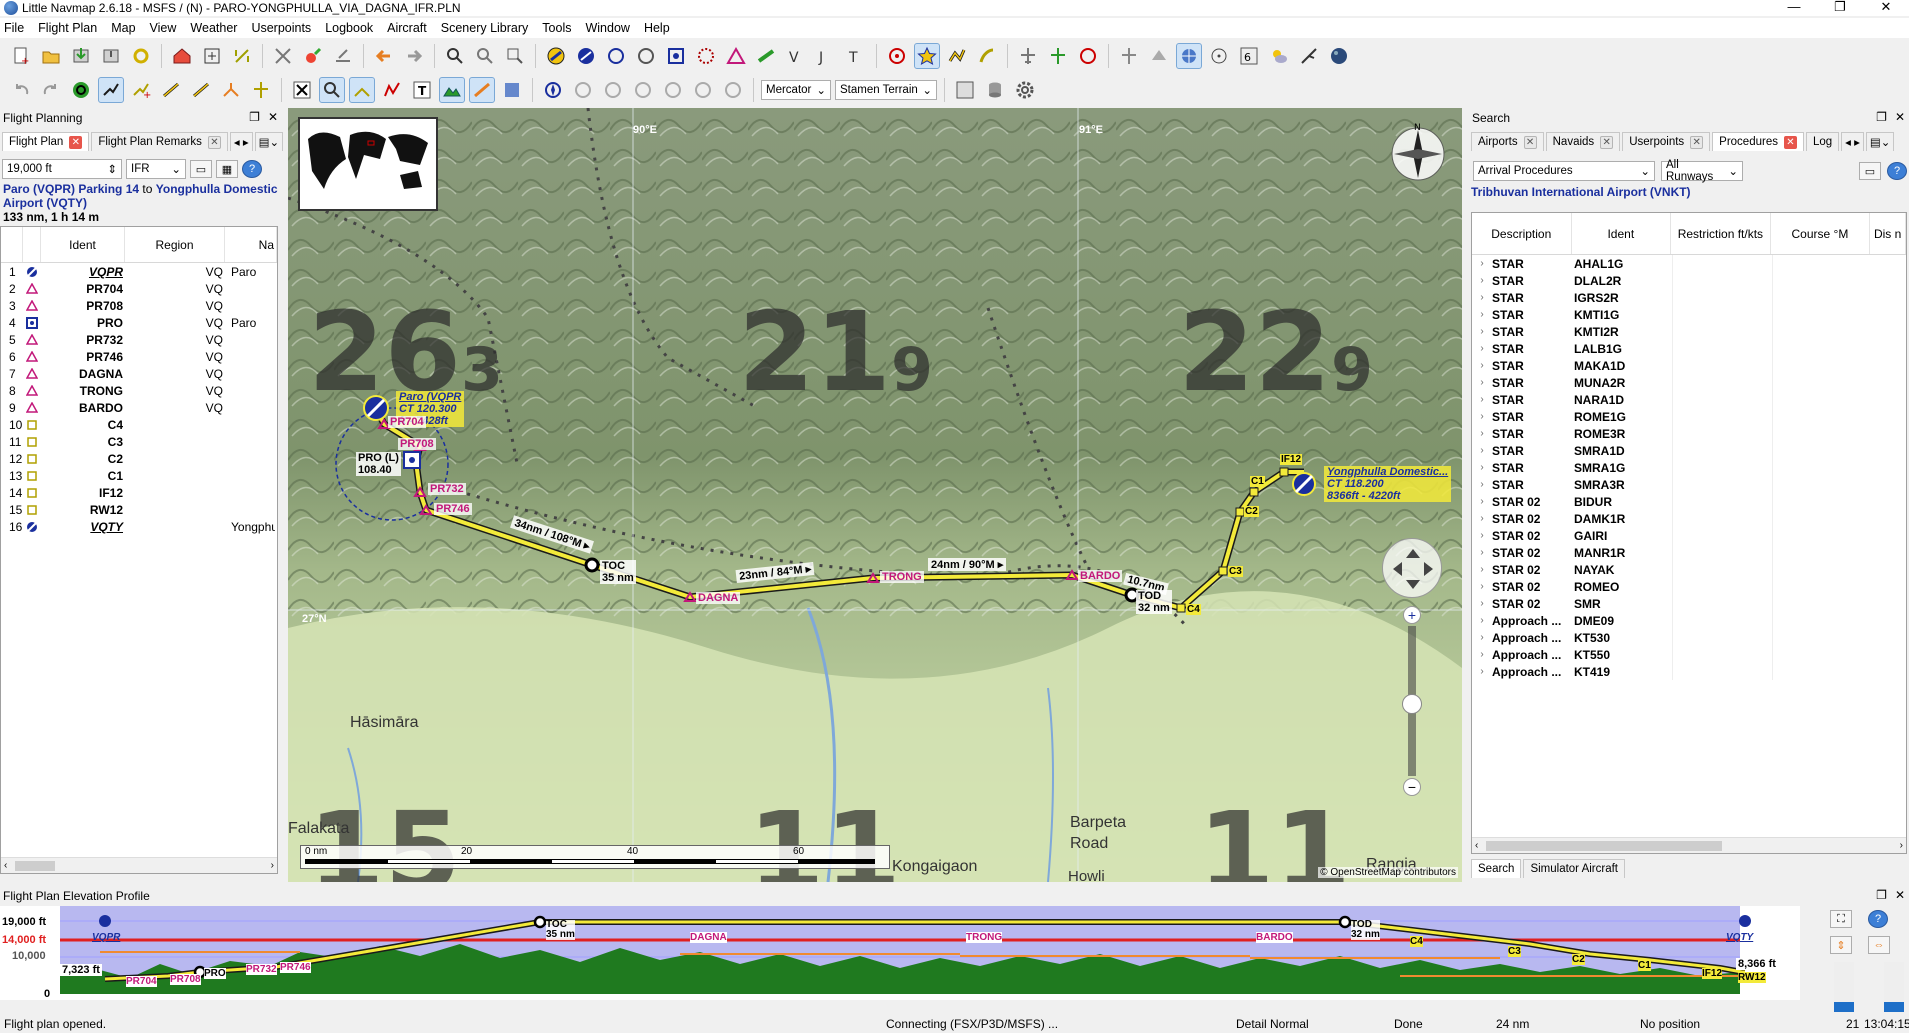  Describe the element at coordinates (1604, 845) in the screenshot. I see `scrollbar-thumb` at that location.